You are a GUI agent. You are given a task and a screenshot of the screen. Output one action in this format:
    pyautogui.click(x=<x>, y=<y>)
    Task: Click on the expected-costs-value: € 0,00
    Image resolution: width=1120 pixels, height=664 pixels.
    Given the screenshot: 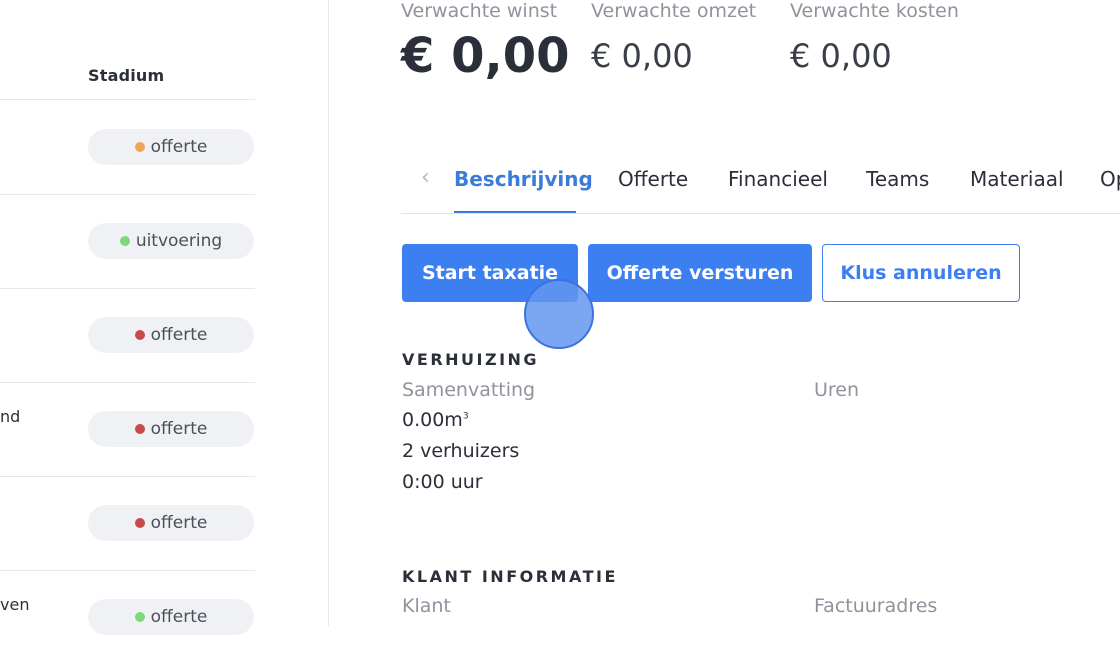 What is the action you would take?
    pyautogui.click(x=841, y=56)
    